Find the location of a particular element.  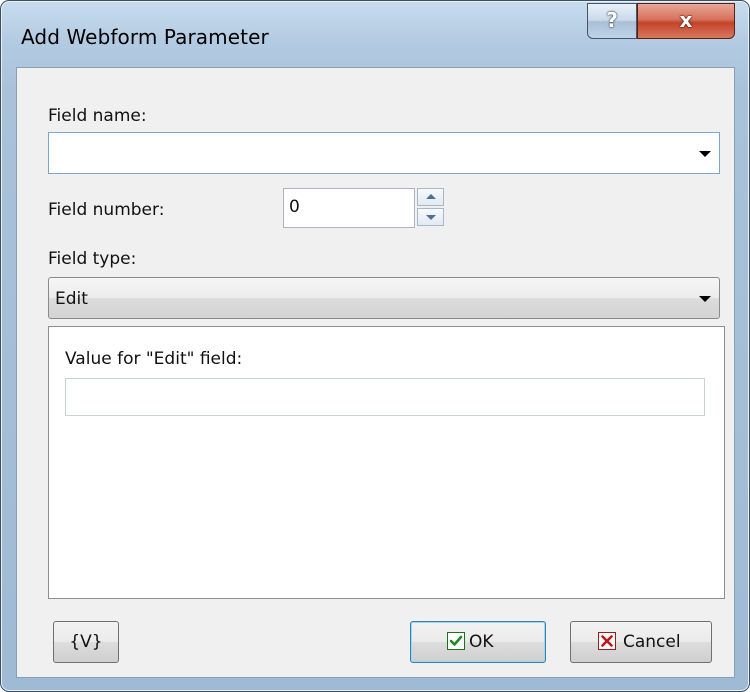

x-mark-icon is located at coordinates (607, 641).